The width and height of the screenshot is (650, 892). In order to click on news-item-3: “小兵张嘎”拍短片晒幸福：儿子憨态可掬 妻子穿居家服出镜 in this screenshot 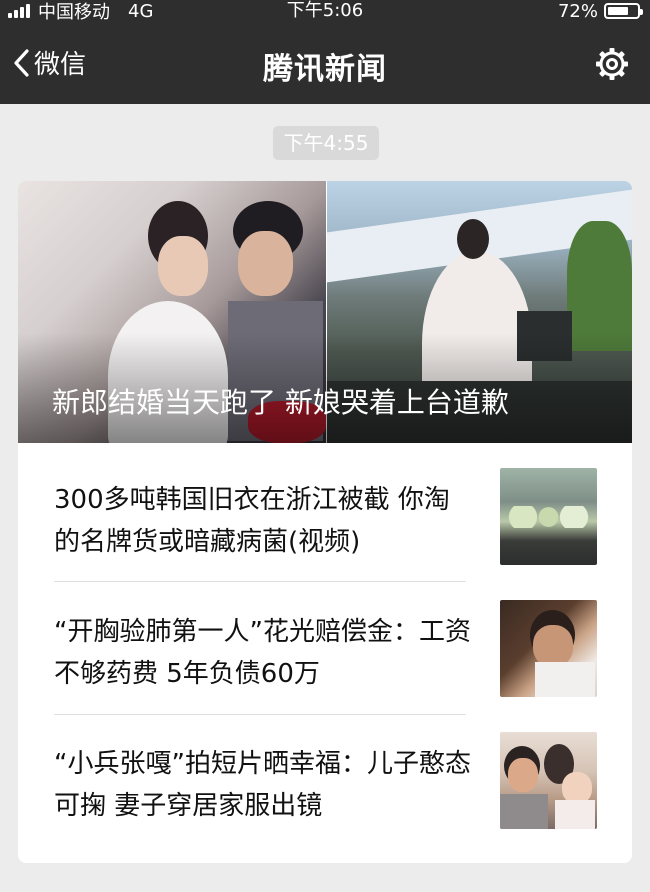, I will do `click(343, 797)`.